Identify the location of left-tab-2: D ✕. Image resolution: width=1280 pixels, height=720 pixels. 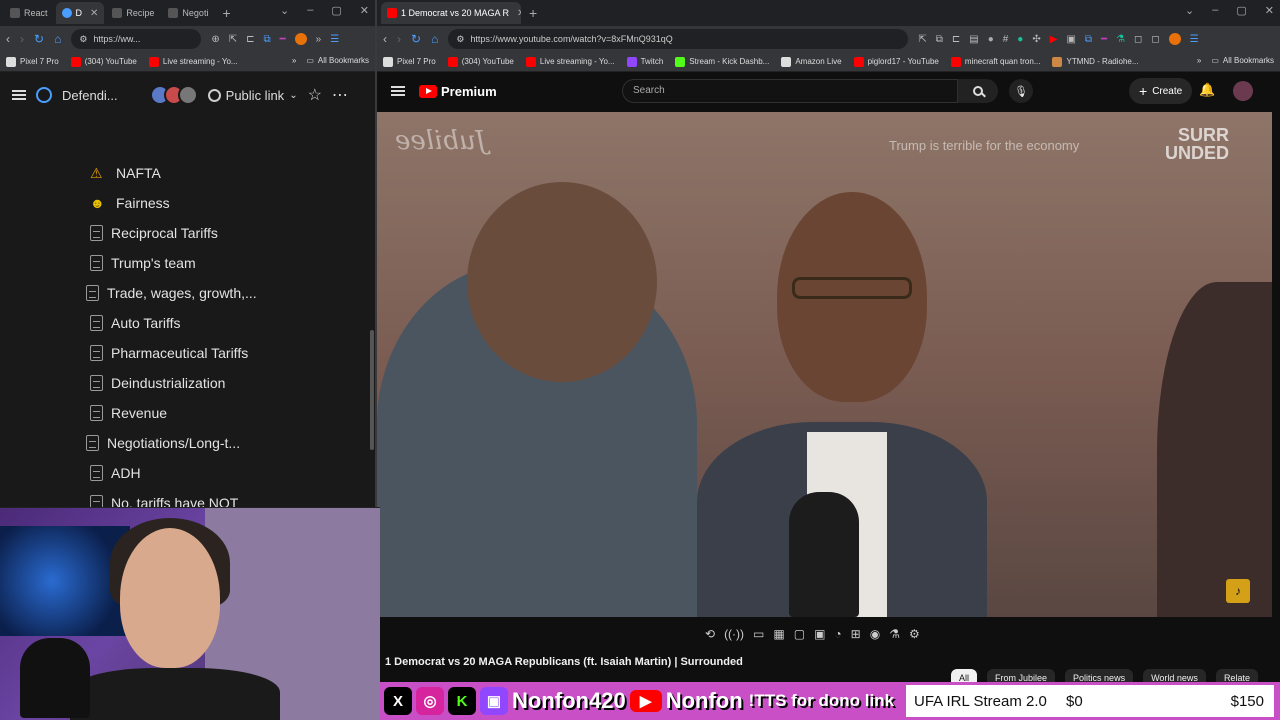
(80, 13).